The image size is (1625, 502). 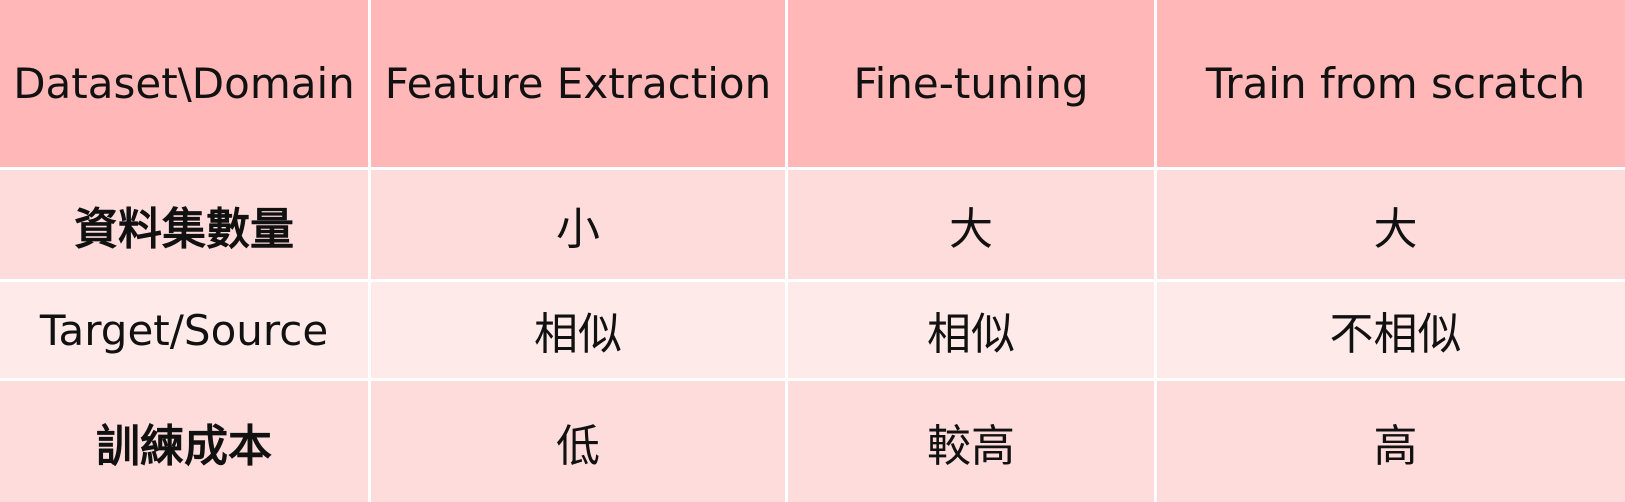 What do you see at coordinates (971, 330) in the screenshot?
I see `cell-target-source-fine-tuning: 相似` at bounding box center [971, 330].